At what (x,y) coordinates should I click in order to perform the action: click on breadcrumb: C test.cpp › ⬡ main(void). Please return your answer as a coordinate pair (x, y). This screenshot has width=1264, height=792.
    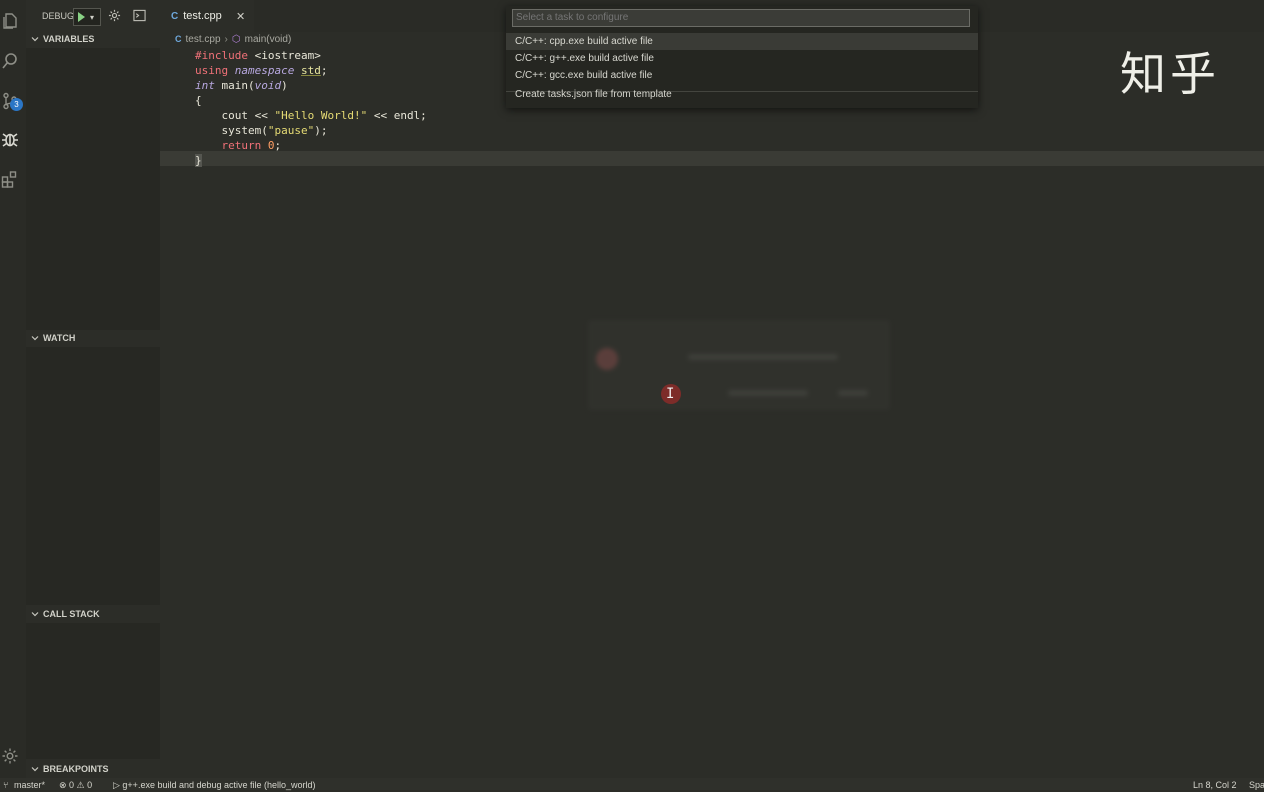
    Looking at the image, I should click on (233, 39).